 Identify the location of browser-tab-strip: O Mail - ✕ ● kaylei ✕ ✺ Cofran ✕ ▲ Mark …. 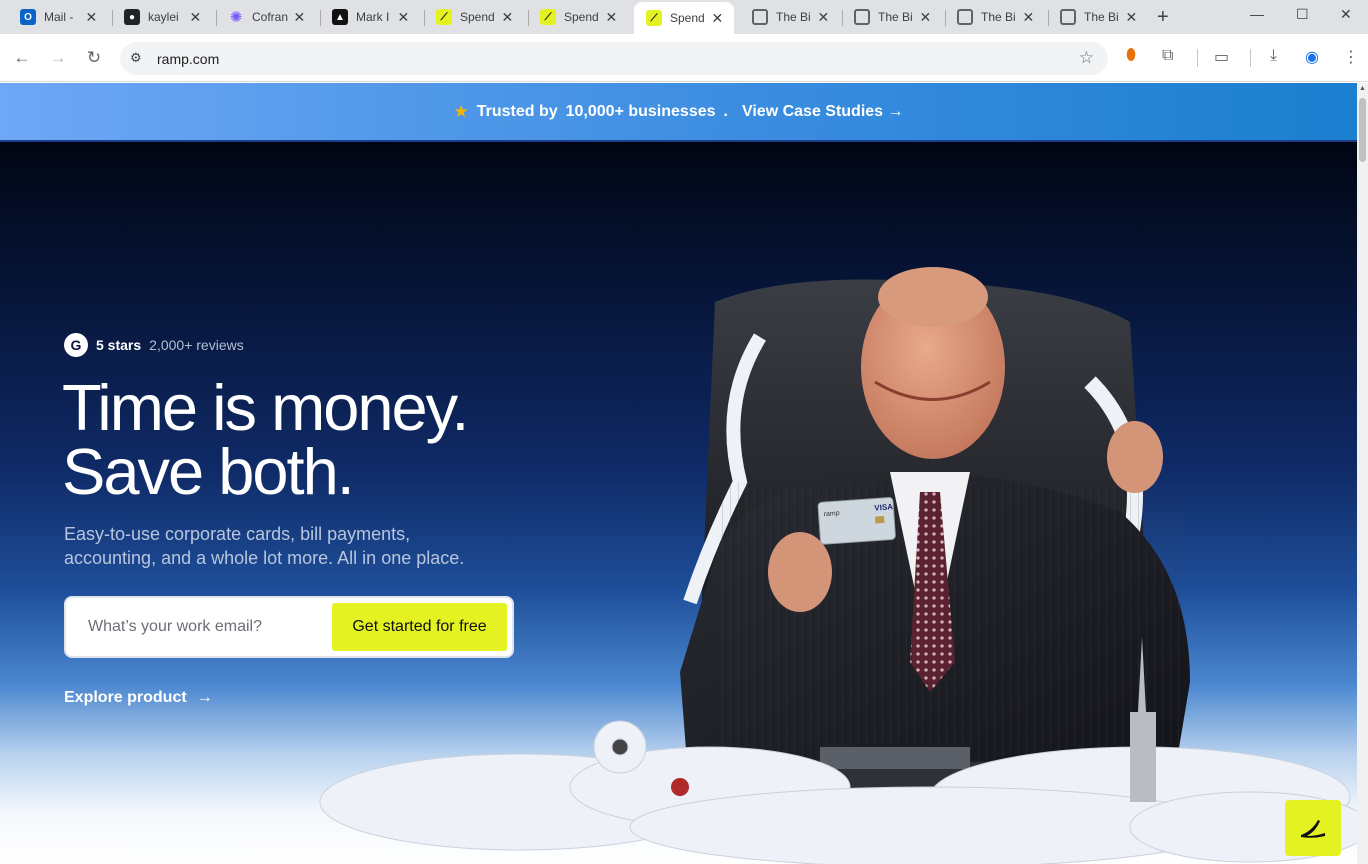
(684, 17).